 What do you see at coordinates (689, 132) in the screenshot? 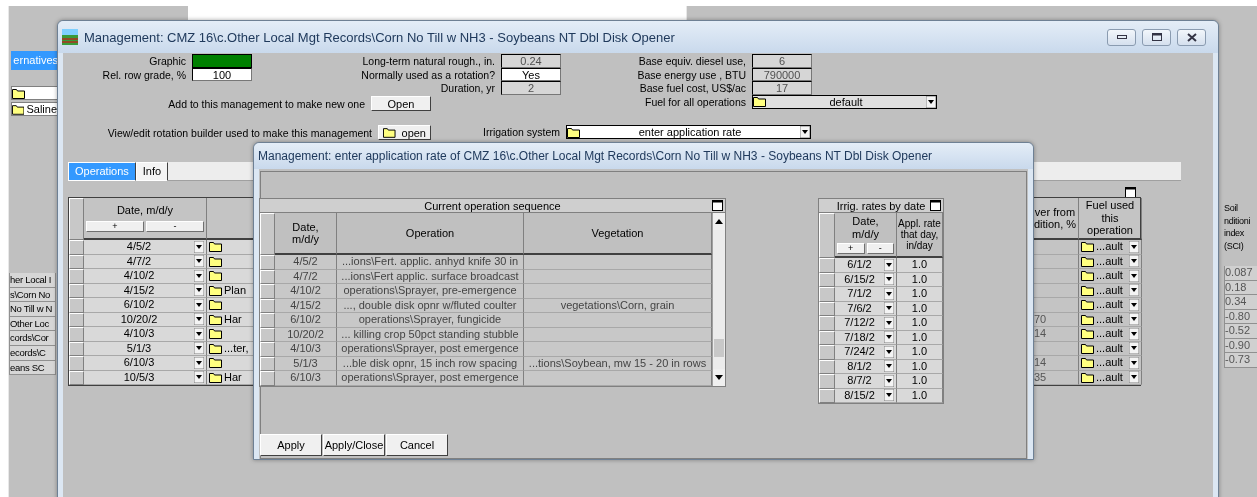
I see `irrigation-dropdown: enter application rate` at bounding box center [689, 132].